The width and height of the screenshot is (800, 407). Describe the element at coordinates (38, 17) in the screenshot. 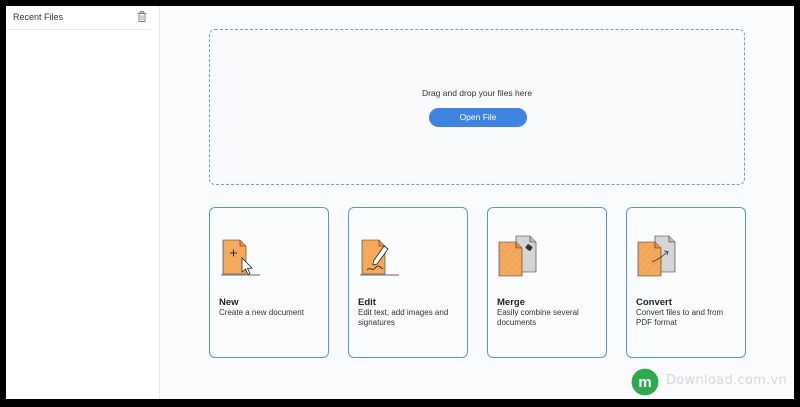

I see `recent-files-title: Recent Files` at that location.